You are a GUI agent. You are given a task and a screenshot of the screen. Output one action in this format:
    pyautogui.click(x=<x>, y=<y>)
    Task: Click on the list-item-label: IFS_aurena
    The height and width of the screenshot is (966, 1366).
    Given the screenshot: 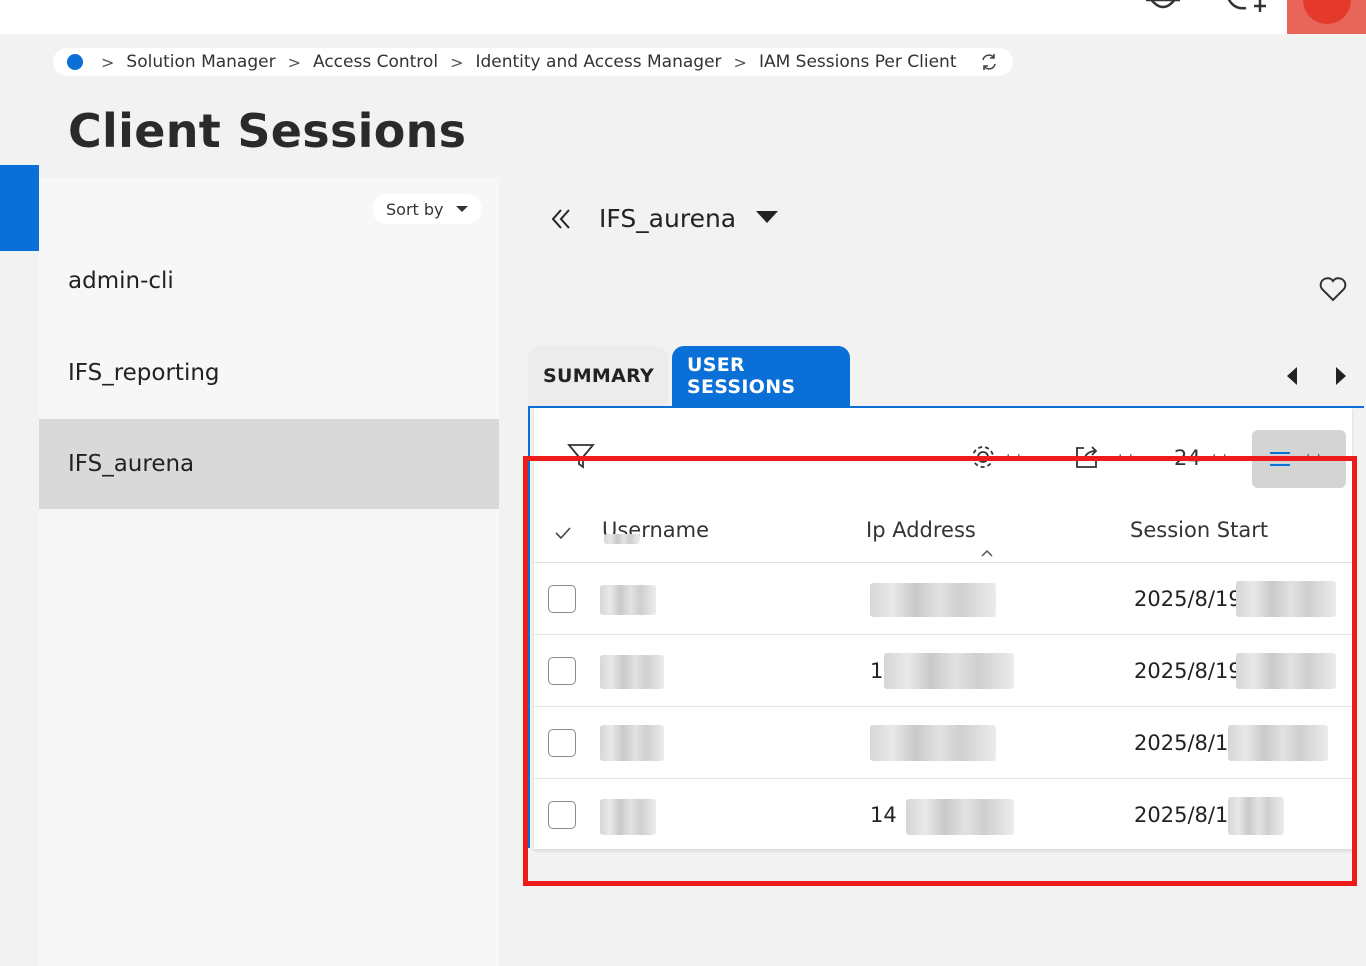 What is the action you would take?
    pyautogui.click(x=131, y=464)
    